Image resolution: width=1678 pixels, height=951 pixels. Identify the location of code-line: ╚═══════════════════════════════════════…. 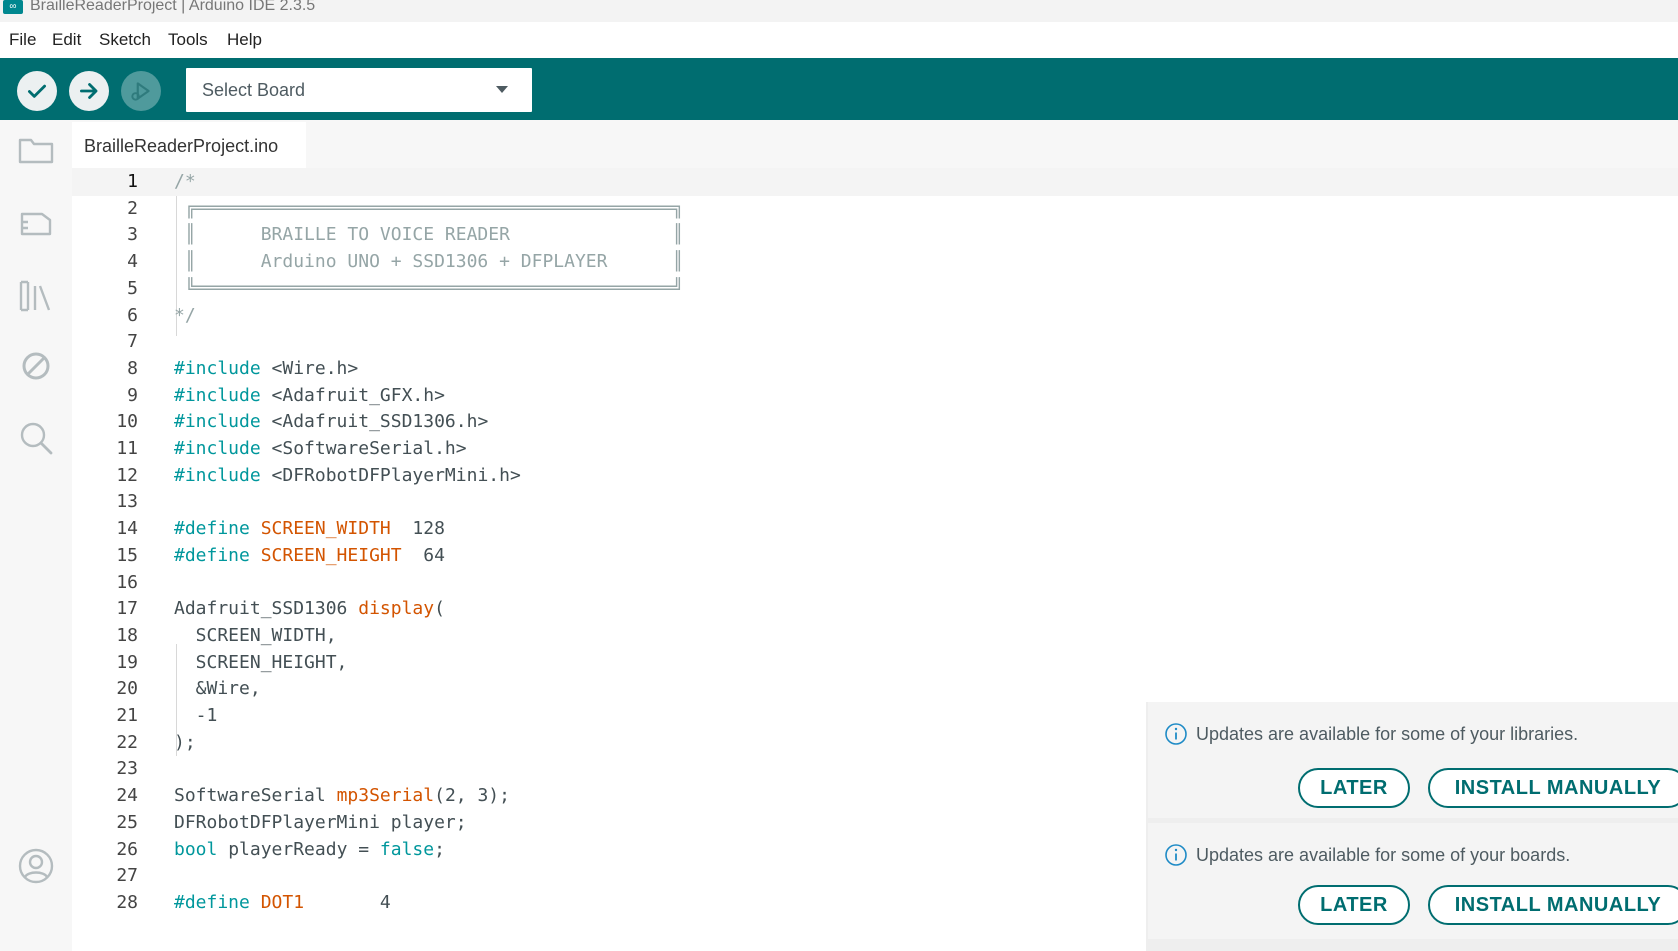
(429, 289).